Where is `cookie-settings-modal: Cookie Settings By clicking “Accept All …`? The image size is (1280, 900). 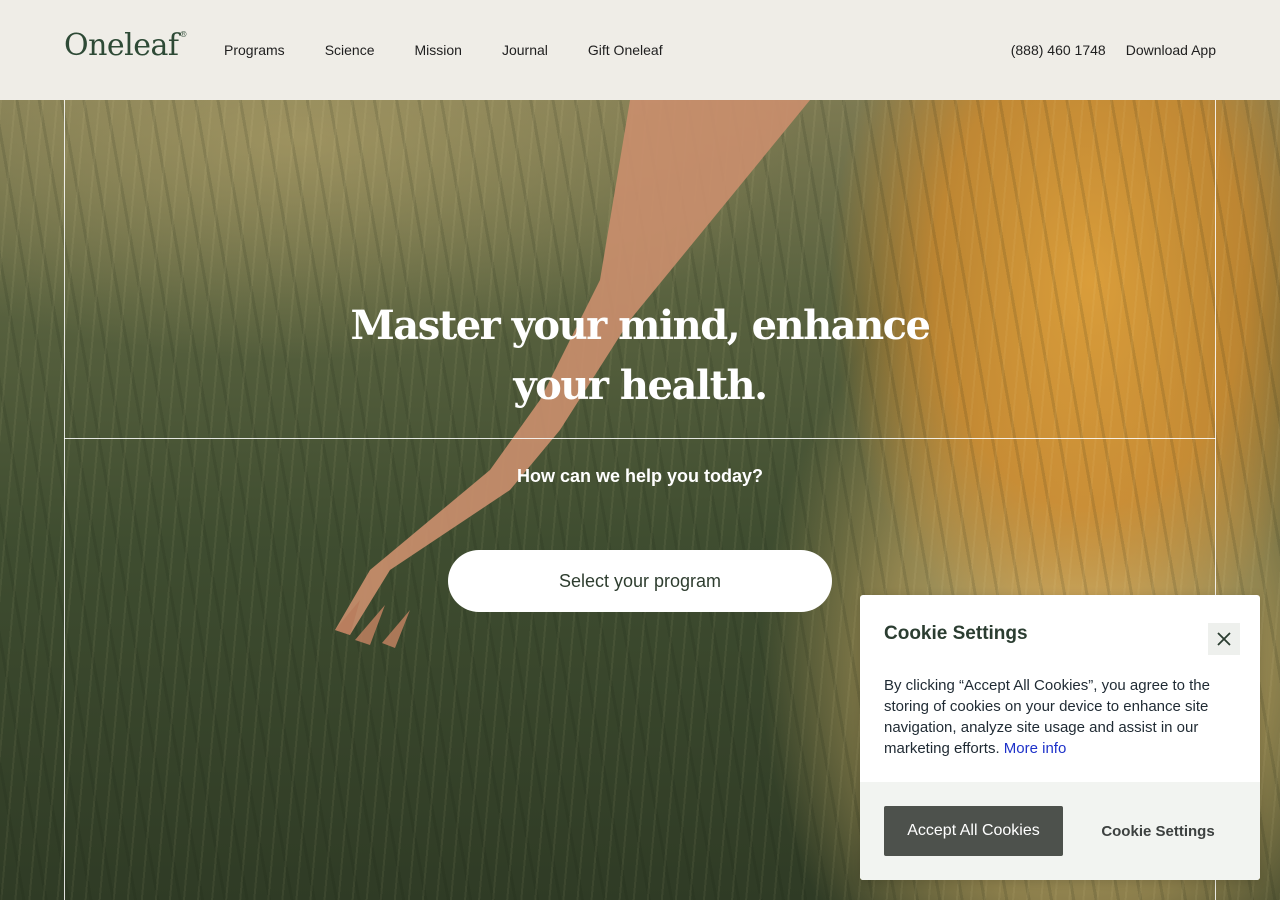 cookie-settings-modal: Cookie Settings By clicking “Accept All … is located at coordinates (1060, 737).